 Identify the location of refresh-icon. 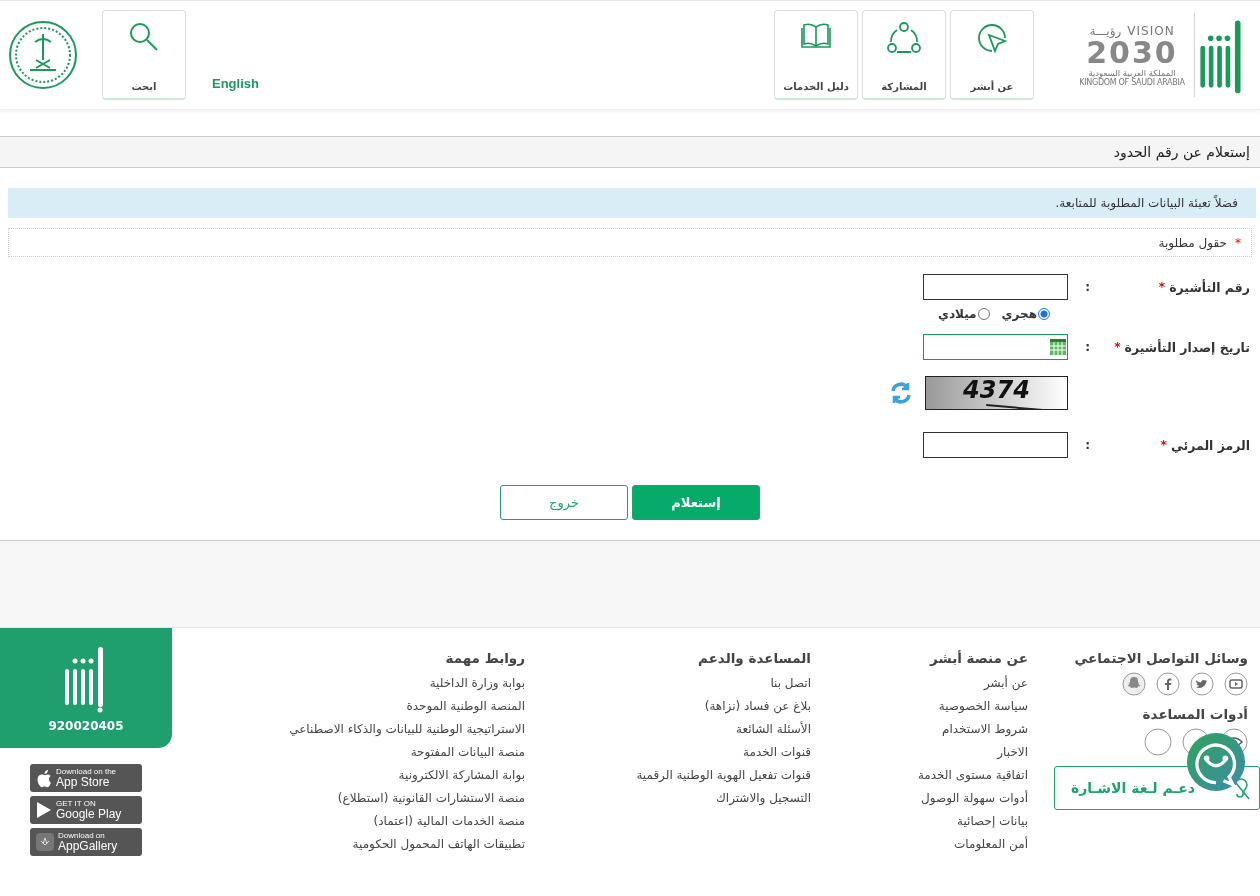
(901, 393).